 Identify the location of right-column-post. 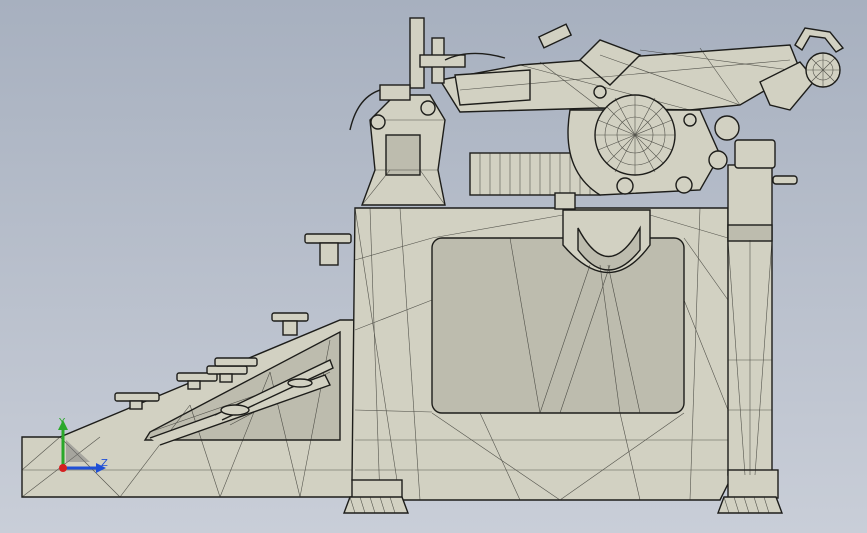
(762, 319).